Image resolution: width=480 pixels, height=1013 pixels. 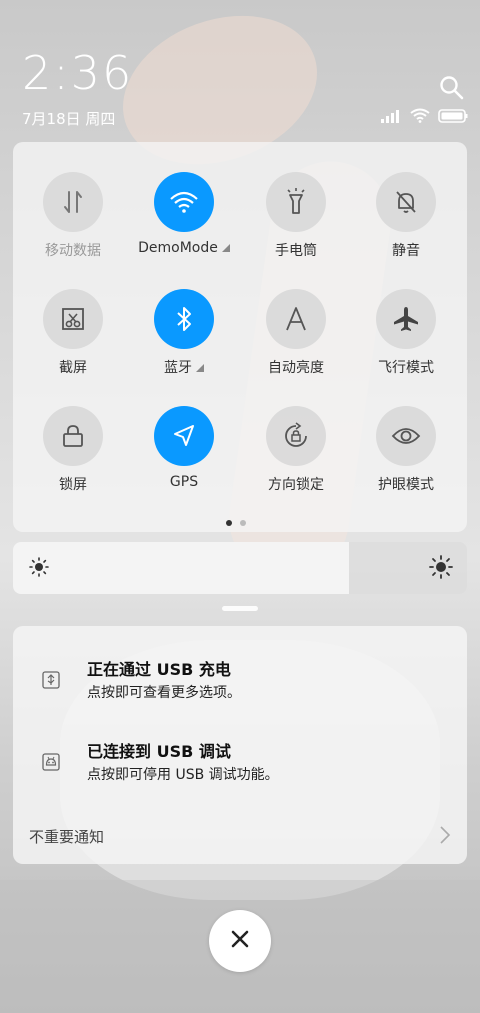 What do you see at coordinates (406, 319) in the screenshot?
I see `airplane-icon` at bounding box center [406, 319].